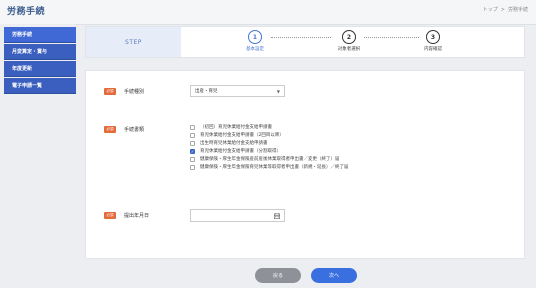 The width and height of the screenshot is (536, 288). Describe the element at coordinates (517, 10) in the screenshot. I see `breadcrumb-current: 労務手続` at that location.